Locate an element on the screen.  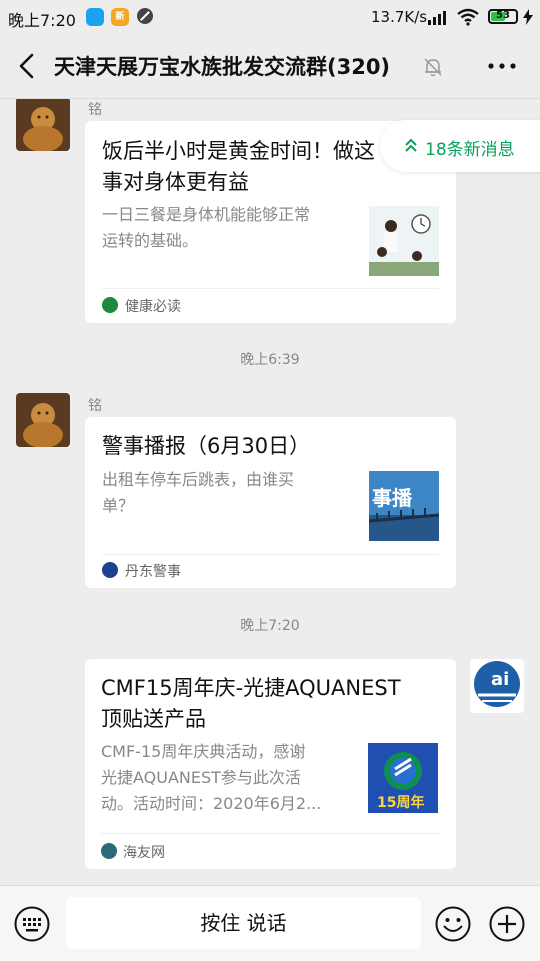
card-source: 海友网 is located at coordinates (144, 853).